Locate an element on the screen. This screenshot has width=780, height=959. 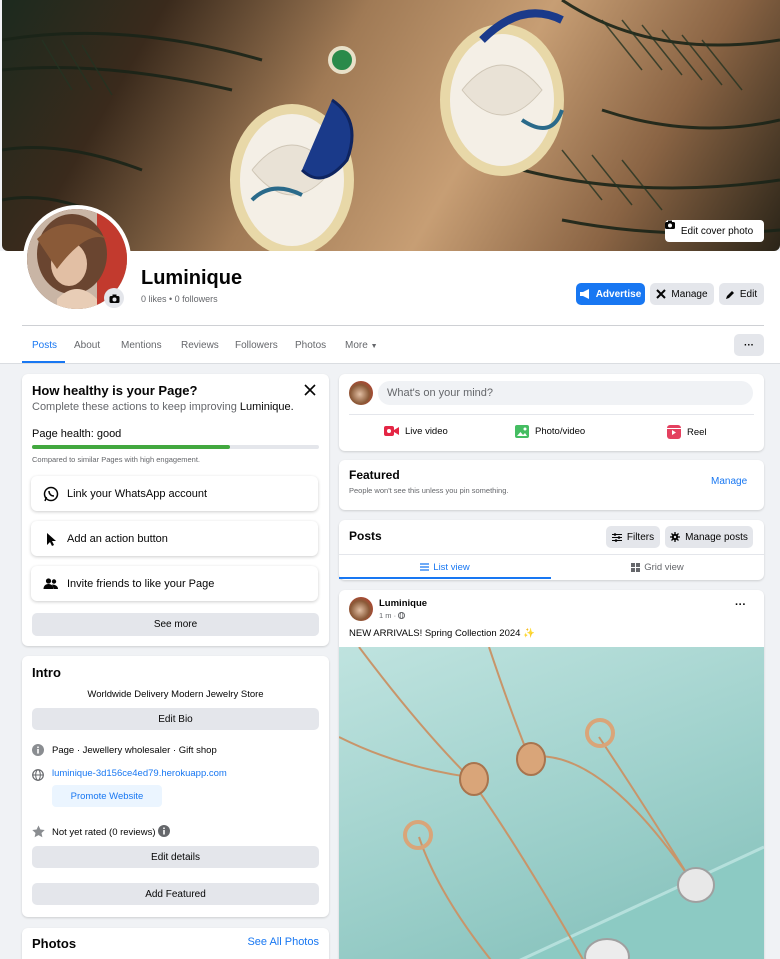
composer-avatar is located at coordinates (361, 393).